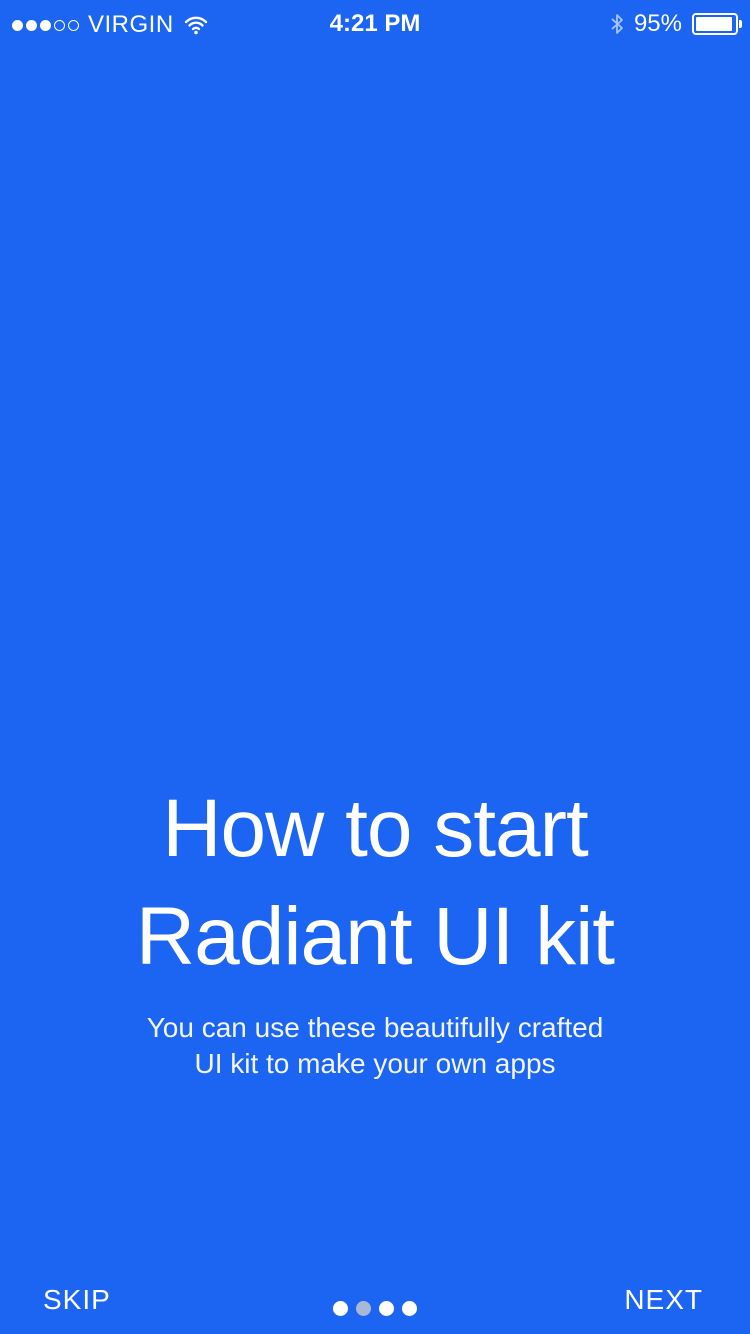 This screenshot has height=1334, width=750. I want to click on battery-icon, so click(717, 24).